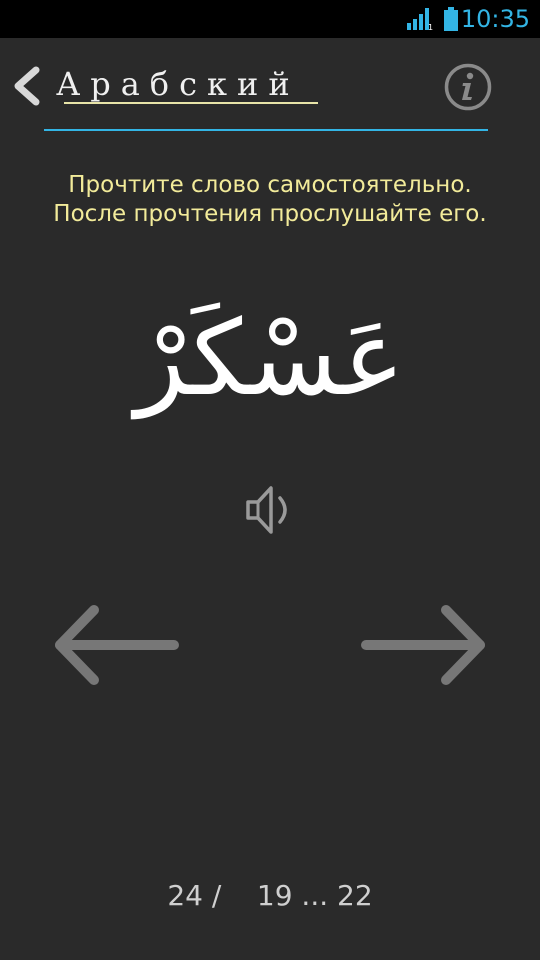 The height and width of the screenshot is (960, 540). I want to click on title-underline, so click(191, 103).